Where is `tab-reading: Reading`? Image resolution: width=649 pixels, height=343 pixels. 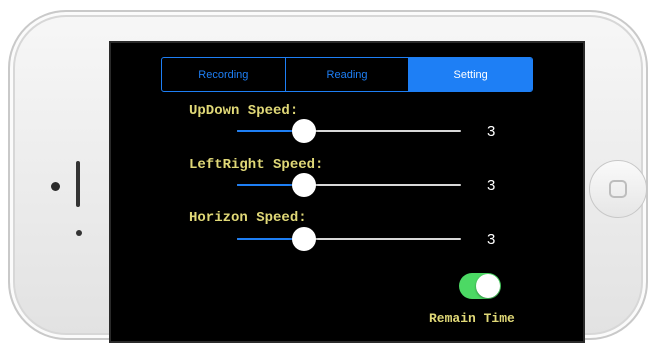 tab-reading: Reading is located at coordinates (348, 74).